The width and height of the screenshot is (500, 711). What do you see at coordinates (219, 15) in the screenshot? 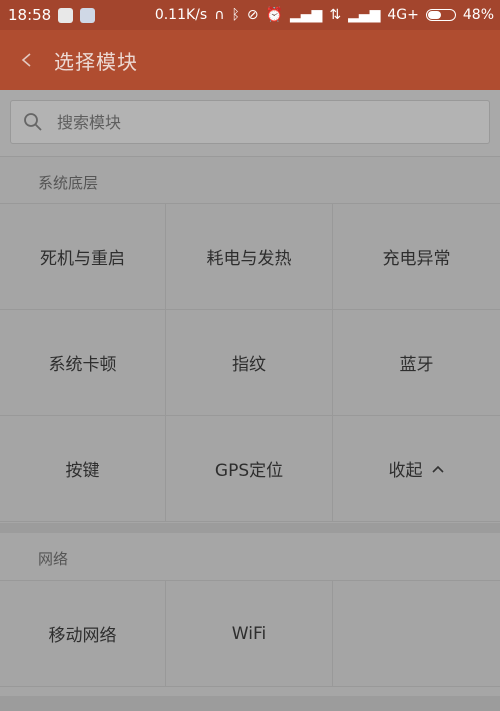
I see `headphones-icon: ∩` at bounding box center [219, 15].